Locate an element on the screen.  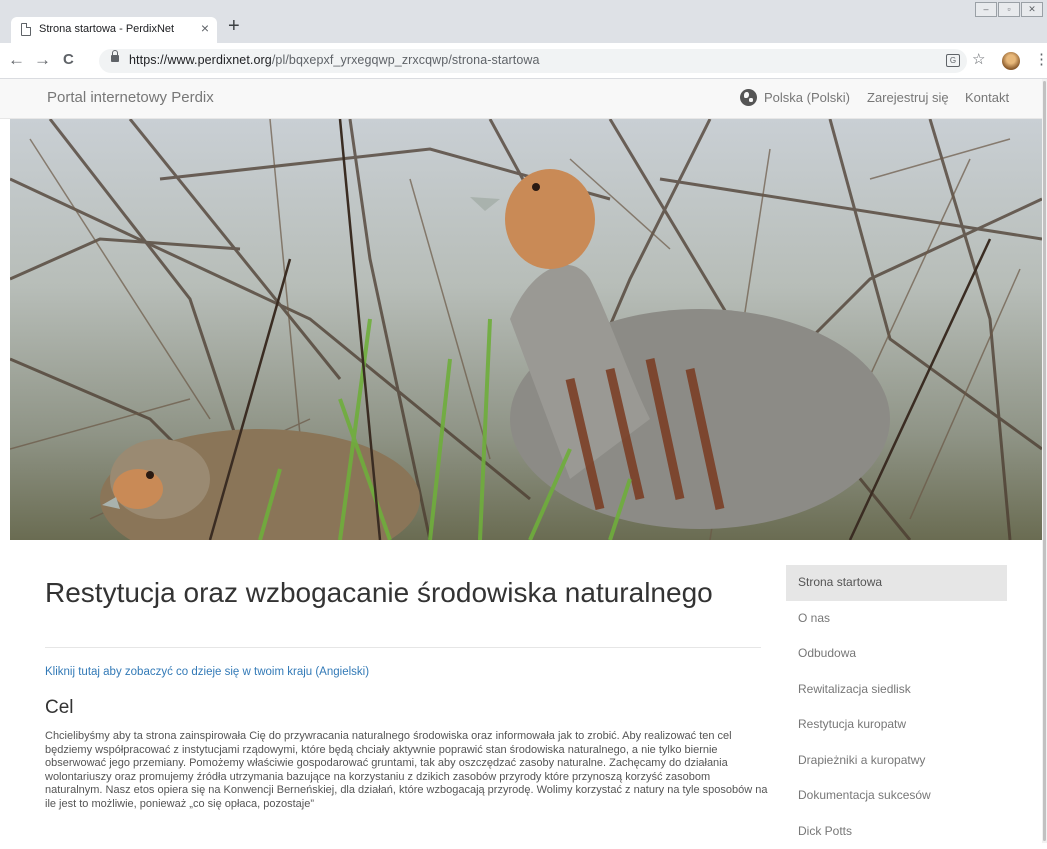
register-link: Zarejestruj się is located at coordinates (908, 97).